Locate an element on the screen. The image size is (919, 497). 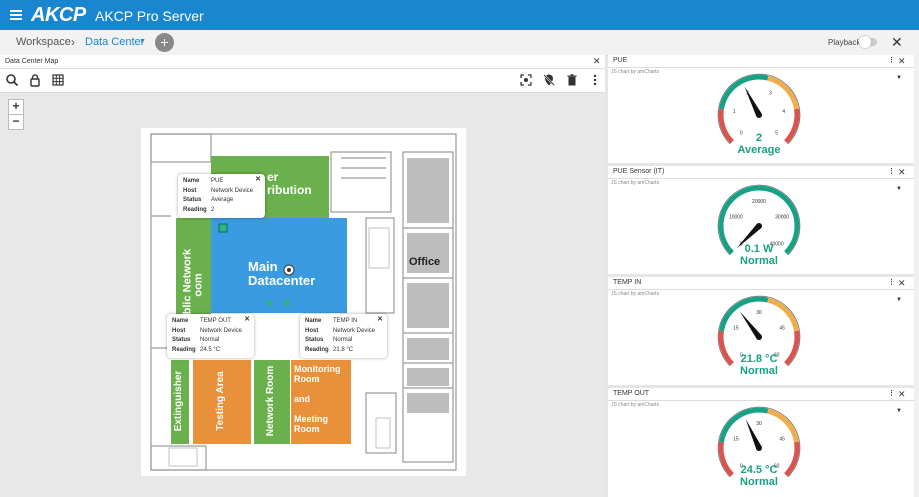
lock-icon is located at coordinates (35, 80).